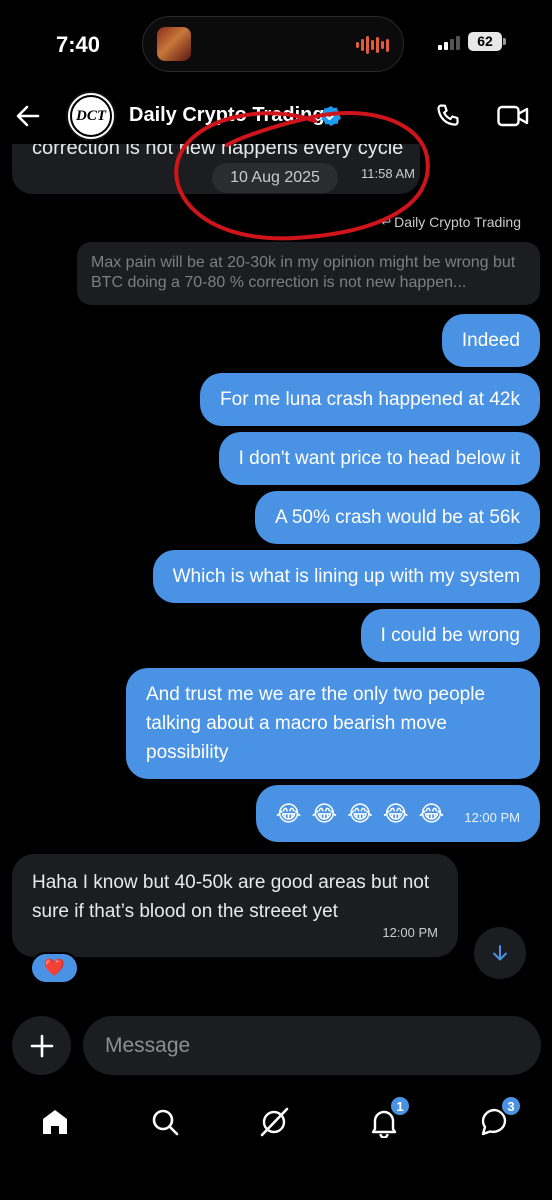  What do you see at coordinates (312, 1045) in the screenshot?
I see `message-input` at bounding box center [312, 1045].